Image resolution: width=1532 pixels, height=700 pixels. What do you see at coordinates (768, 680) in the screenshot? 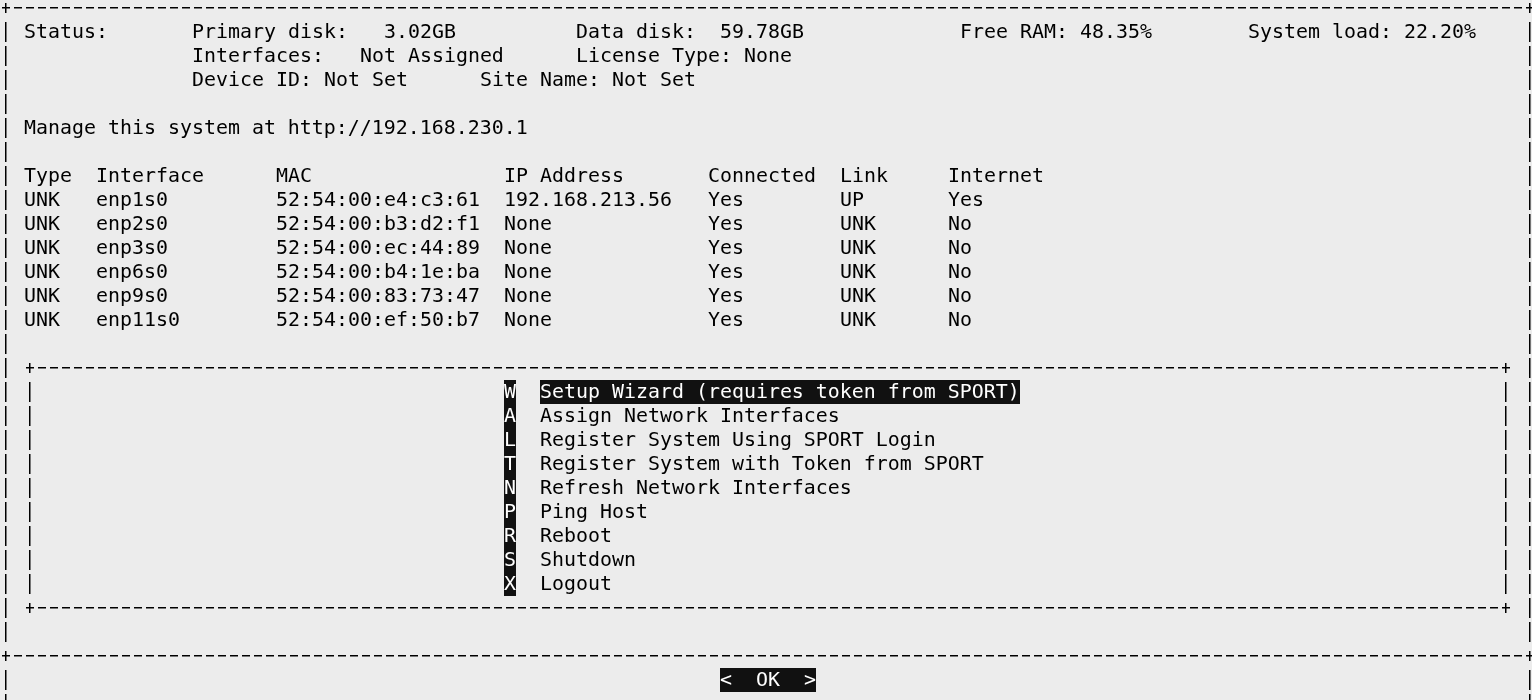
I see `ok-button: < OK >` at bounding box center [768, 680].